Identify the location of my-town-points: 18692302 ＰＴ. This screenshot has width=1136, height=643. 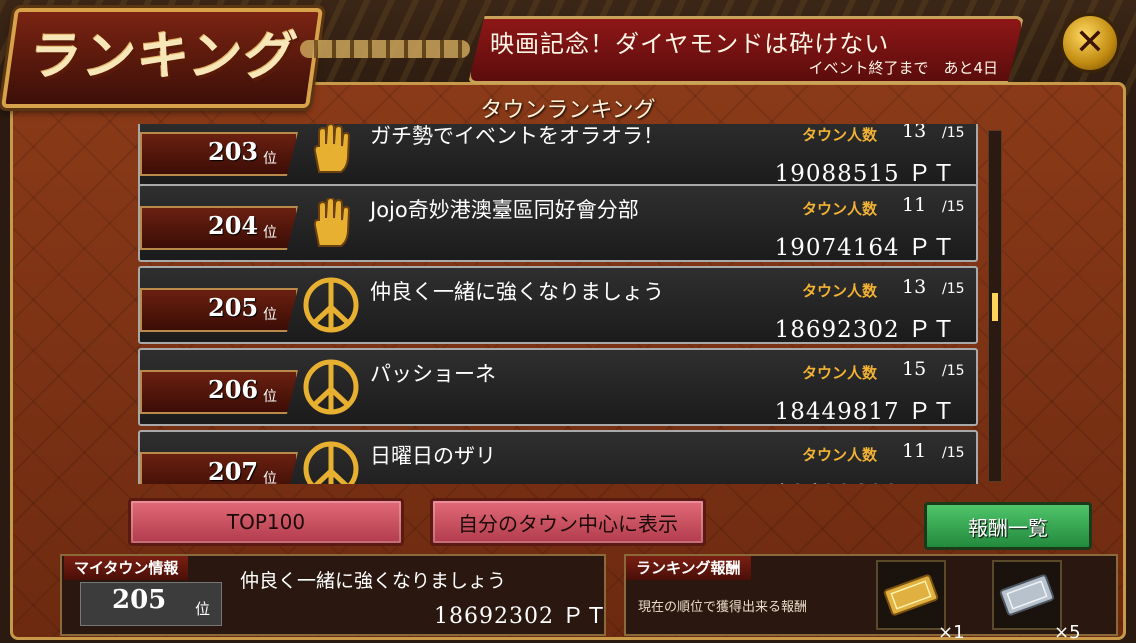
(521, 616).